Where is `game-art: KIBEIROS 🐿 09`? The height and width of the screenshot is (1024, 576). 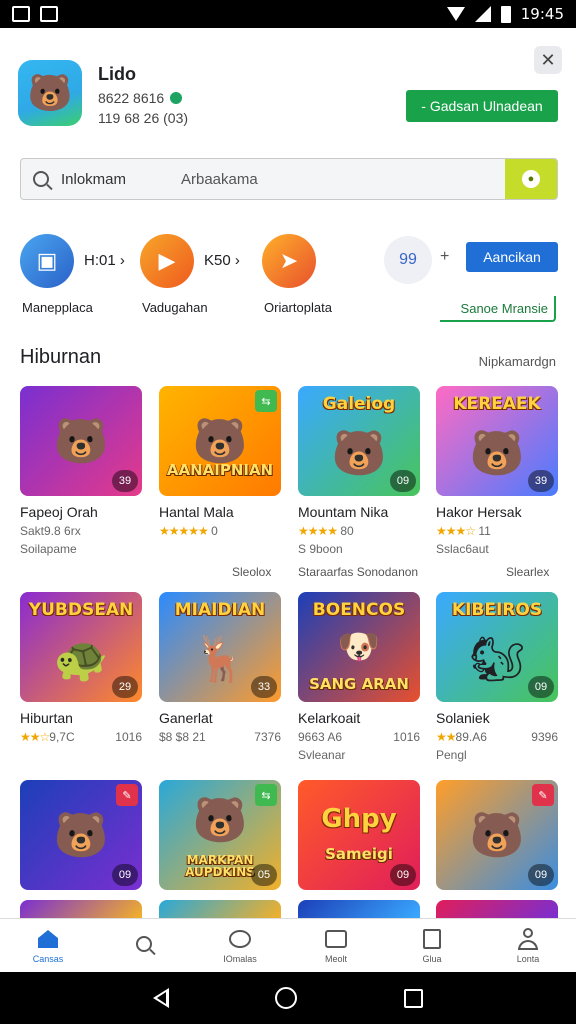
game-art: KIBEIROS 🐿 09 is located at coordinates (497, 647).